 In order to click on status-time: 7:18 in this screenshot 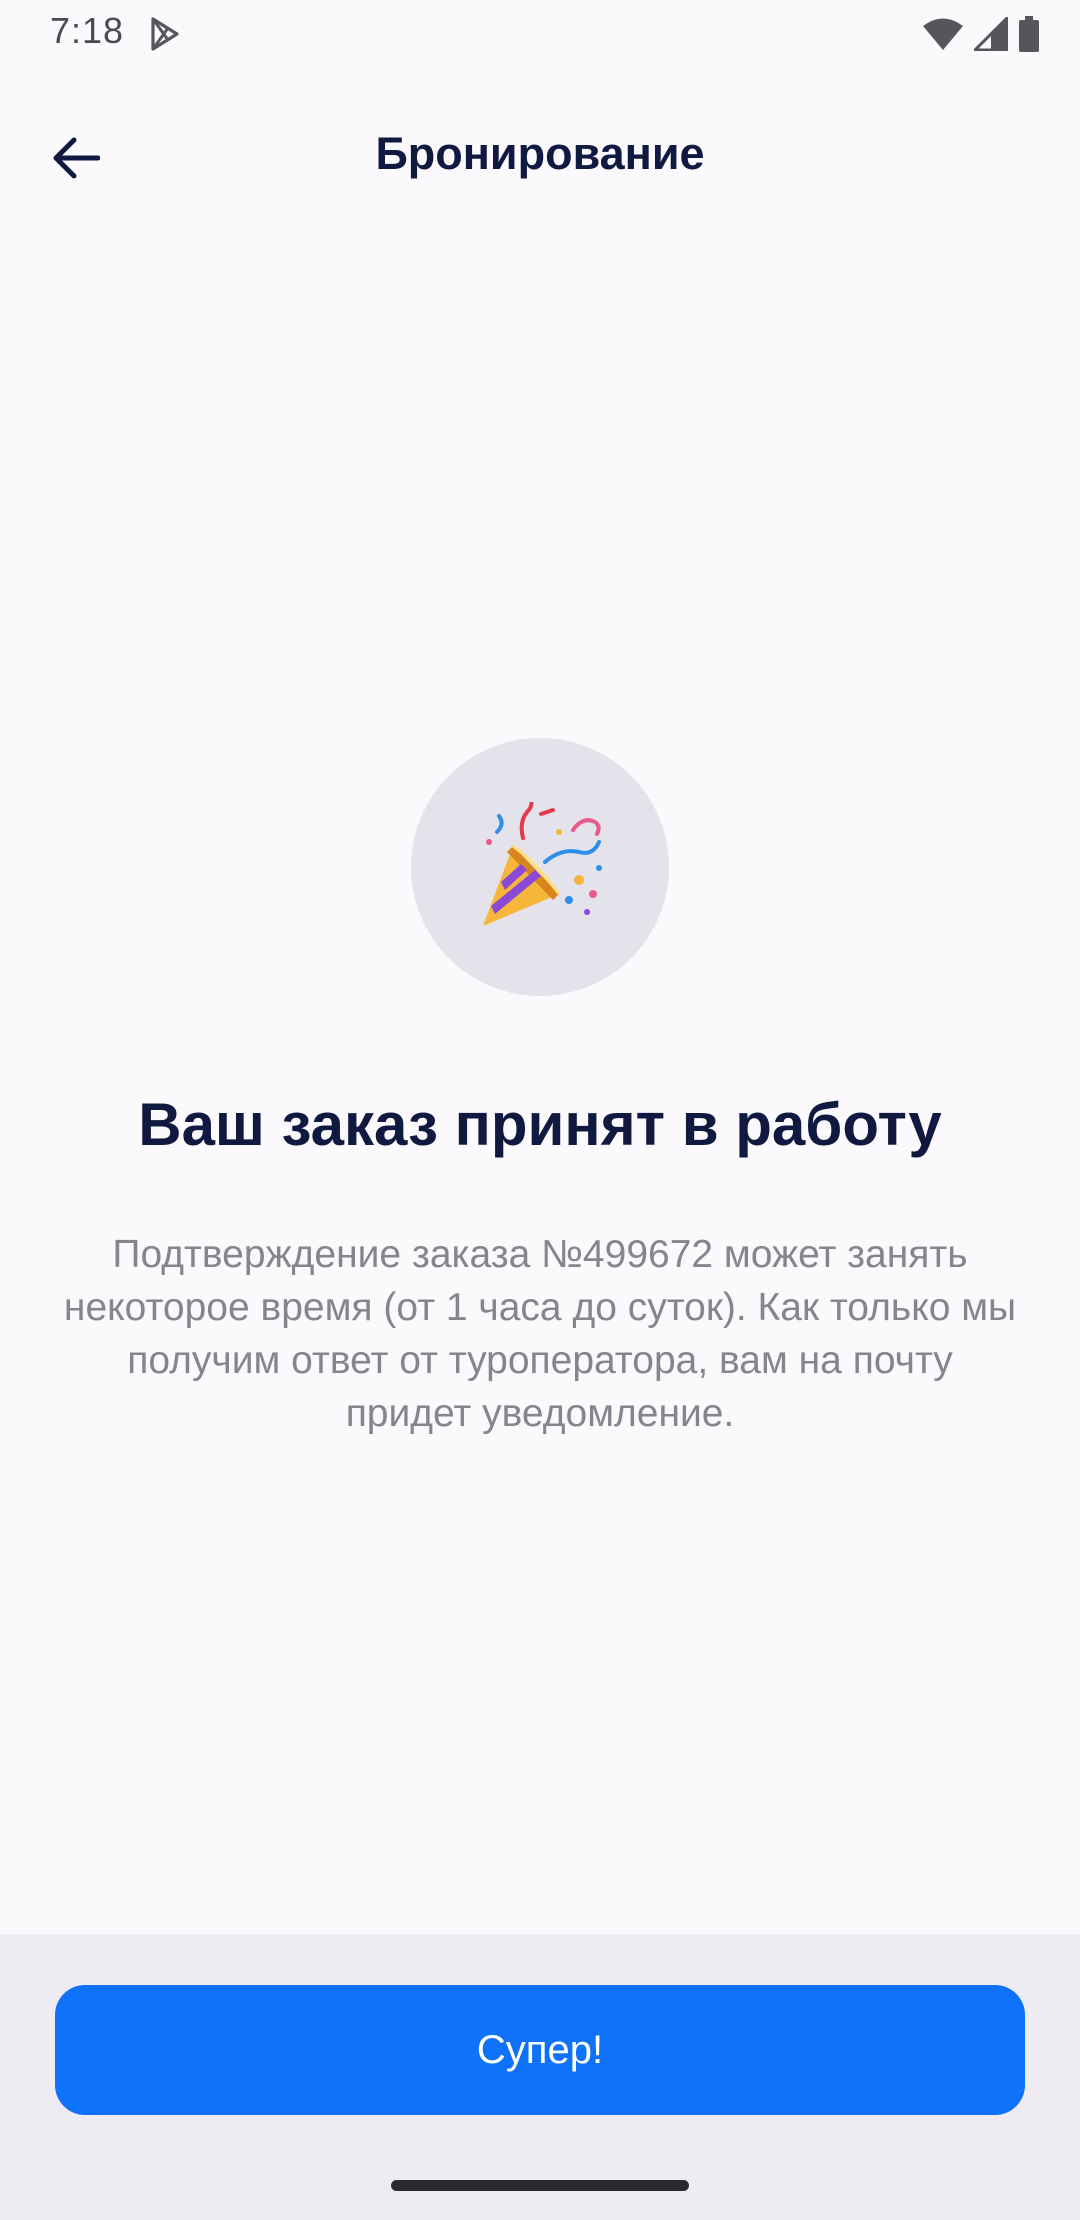, I will do `click(87, 30)`.